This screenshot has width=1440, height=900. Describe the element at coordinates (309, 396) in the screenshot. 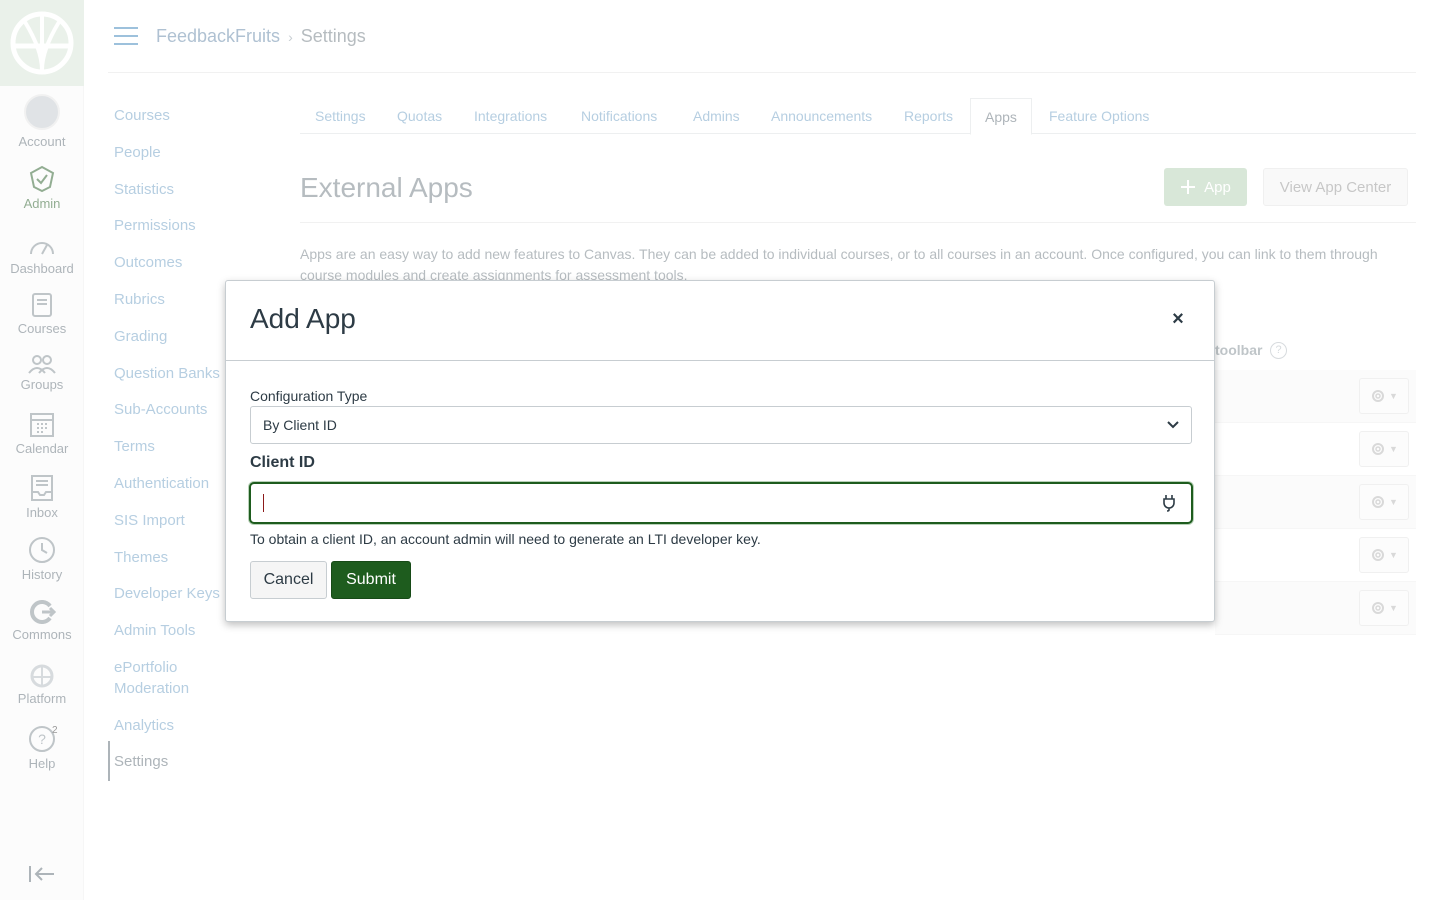

I see `configuration-type-label: Configuration Type` at that location.